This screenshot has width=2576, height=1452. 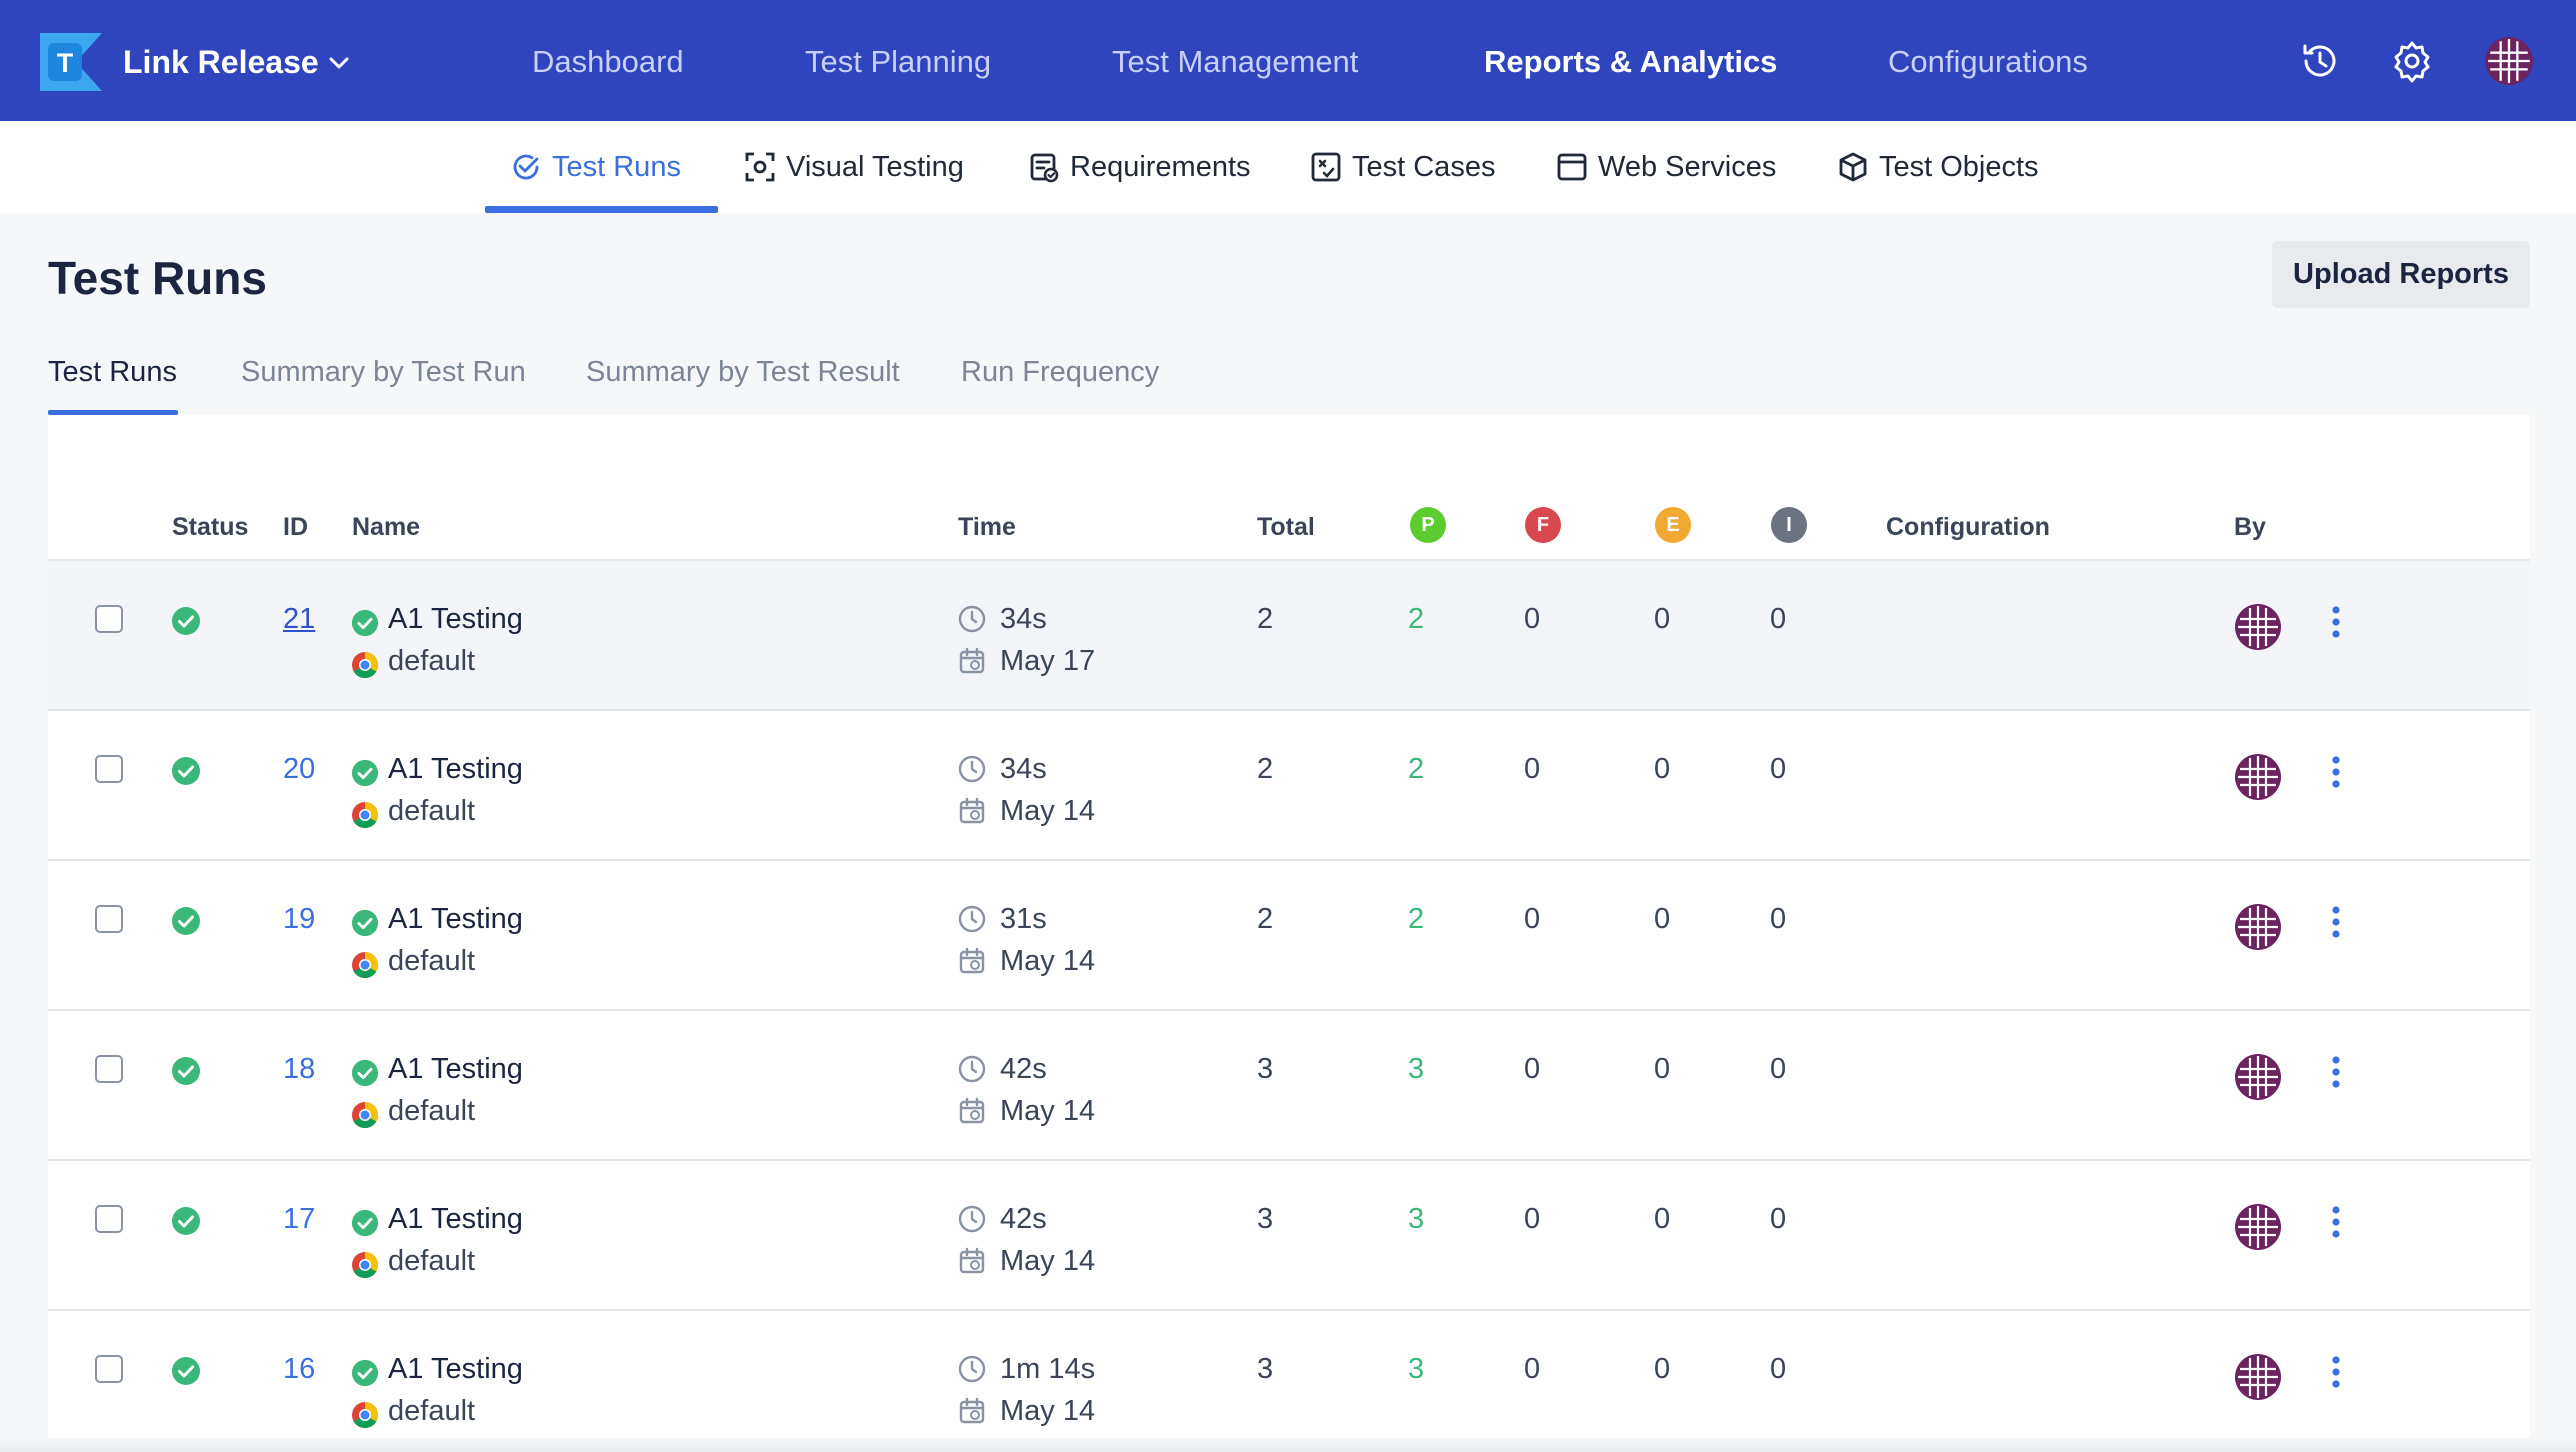 I want to click on subtab-requirements: Requirements, so click(x=1139, y=167).